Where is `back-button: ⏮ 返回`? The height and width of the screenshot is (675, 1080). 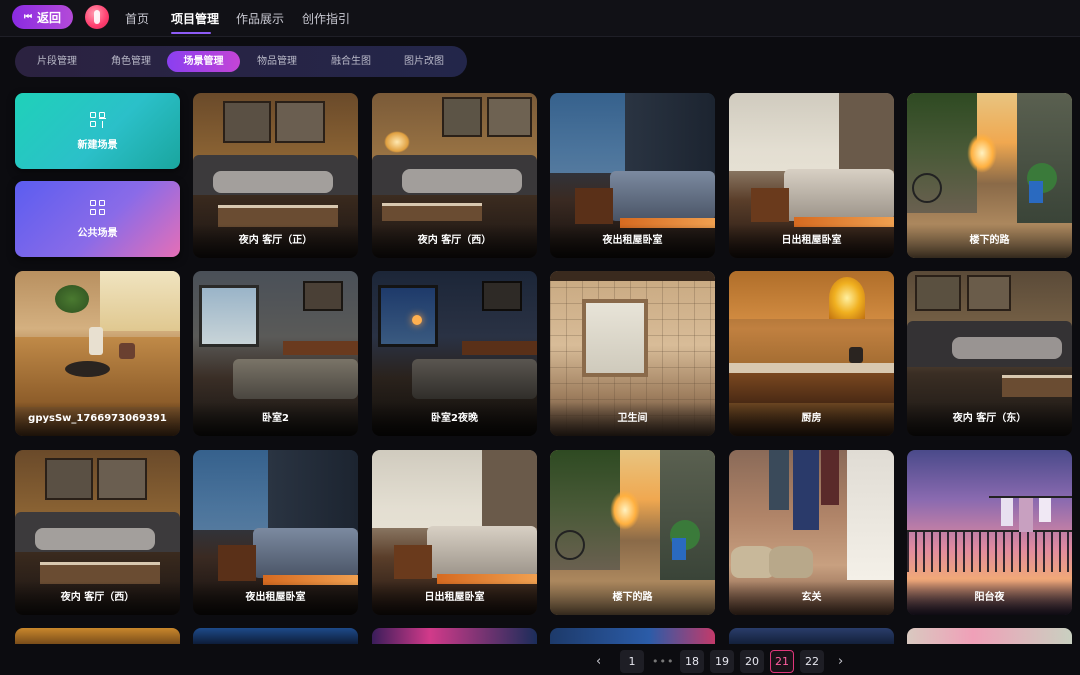 back-button: ⏮ 返回 is located at coordinates (42, 17).